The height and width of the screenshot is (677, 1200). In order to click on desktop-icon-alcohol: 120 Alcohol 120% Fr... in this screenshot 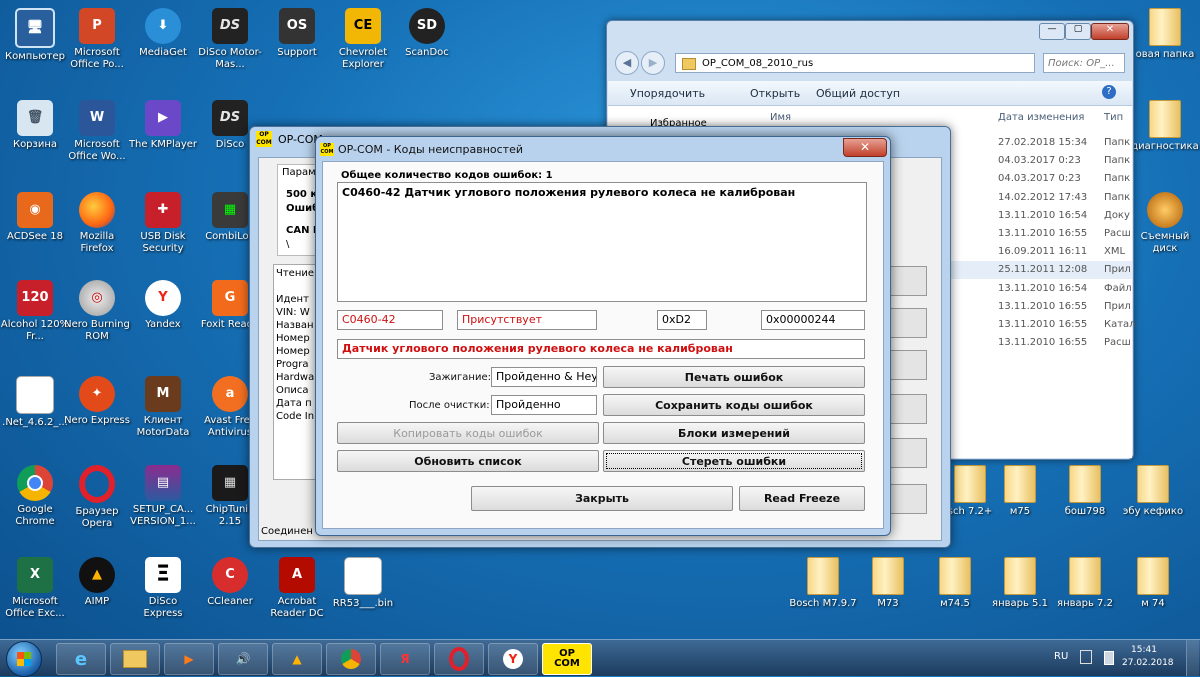, I will do `click(35, 311)`.